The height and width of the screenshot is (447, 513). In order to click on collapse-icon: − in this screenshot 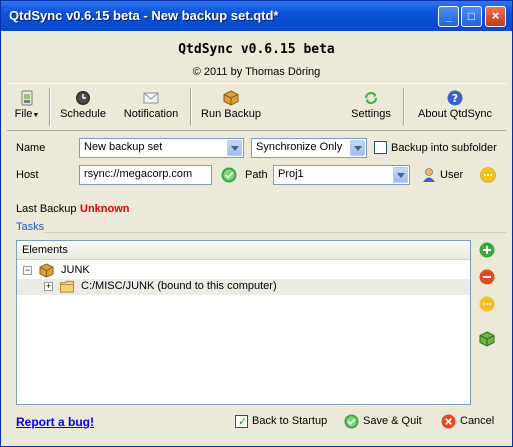, I will do `click(27, 270)`.